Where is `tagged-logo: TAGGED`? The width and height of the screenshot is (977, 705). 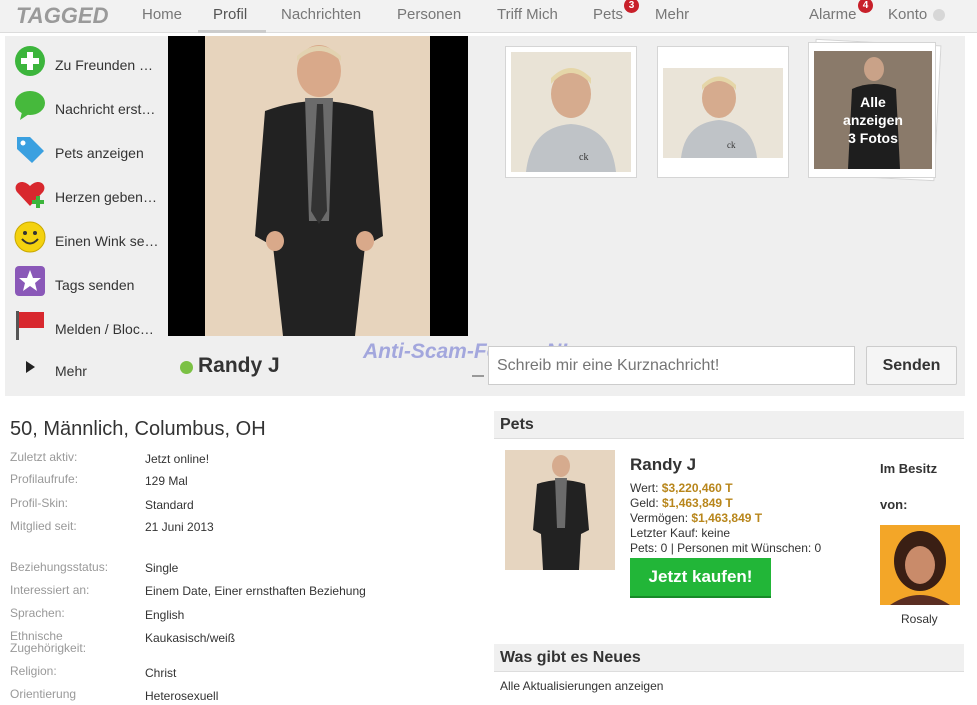
tagged-logo: TAGGED is located at coordinates (62, 16).